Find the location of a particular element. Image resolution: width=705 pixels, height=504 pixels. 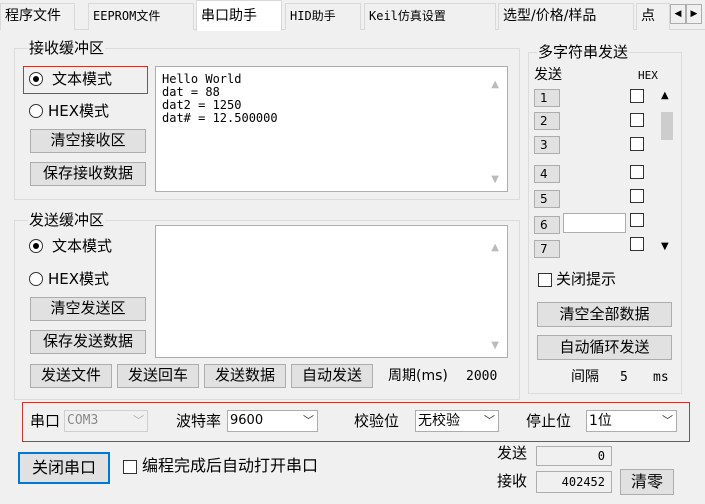

receive-text-mode-label: 文本模式 is located at coordinates (82, 79).